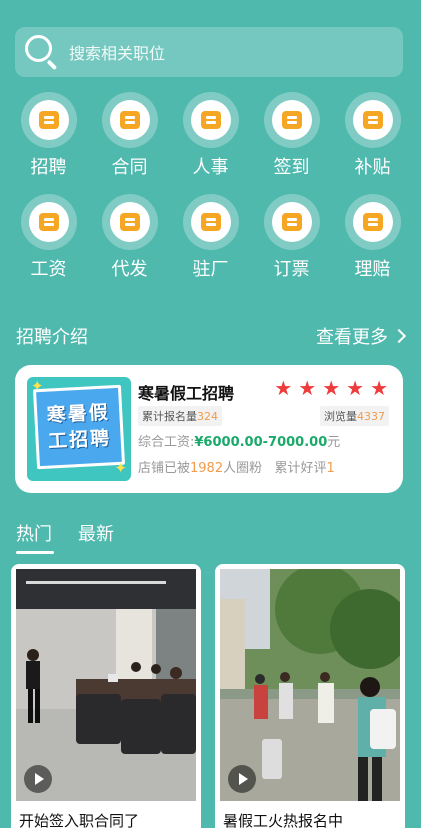 The image size is (421, 828). Describe the element at coordinates (209, 52) in the screenshot. I see `search-bar: 搜索相关职位` at that location.